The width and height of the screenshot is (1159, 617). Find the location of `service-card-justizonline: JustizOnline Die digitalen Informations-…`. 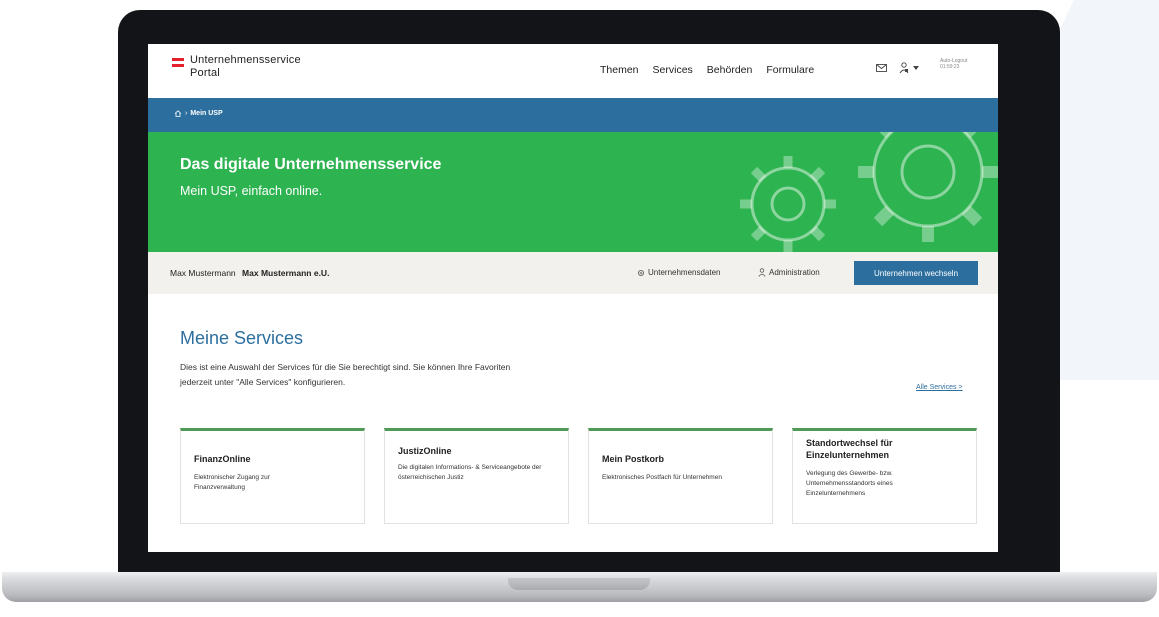

service-card-justizonline: JustizOnline Die digitalen Informations-… is located at coordinates (476, 476).